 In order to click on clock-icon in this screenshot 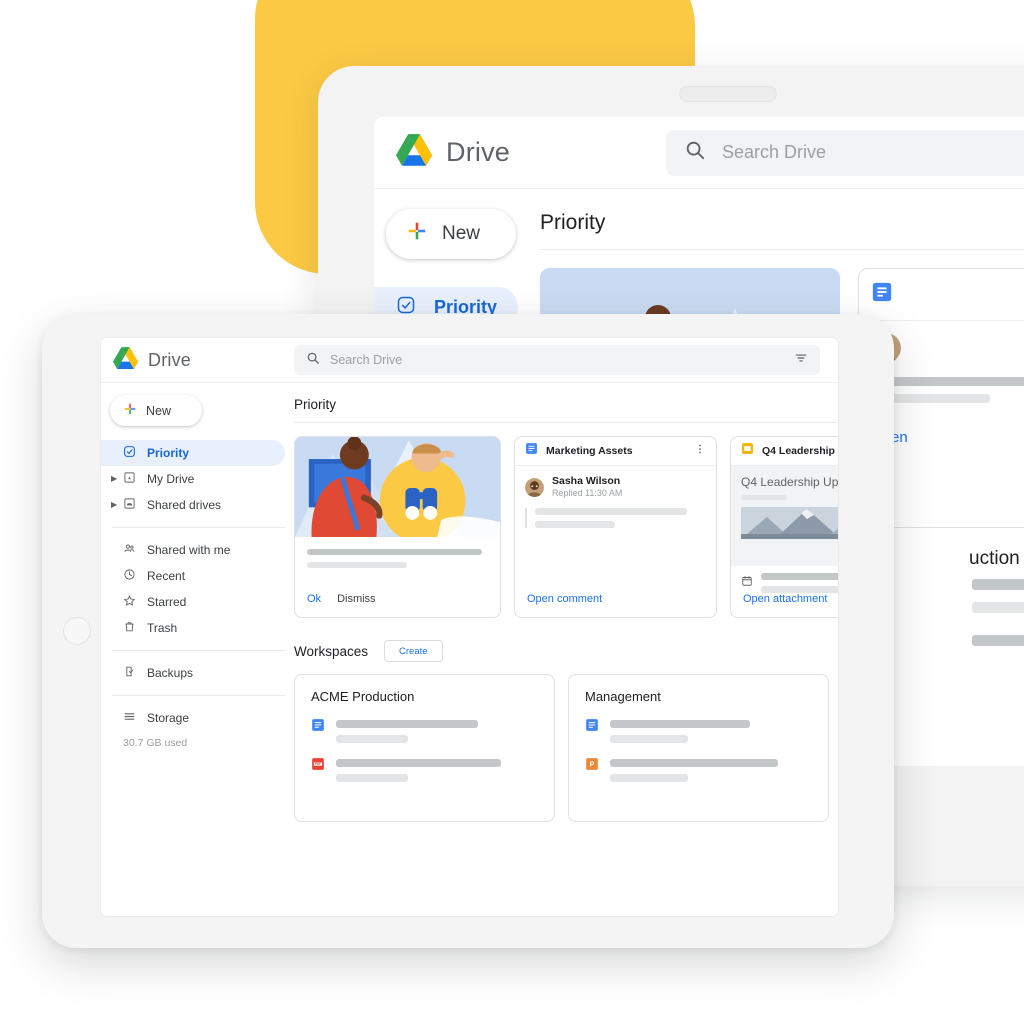, I will do `click(129, 576)`.